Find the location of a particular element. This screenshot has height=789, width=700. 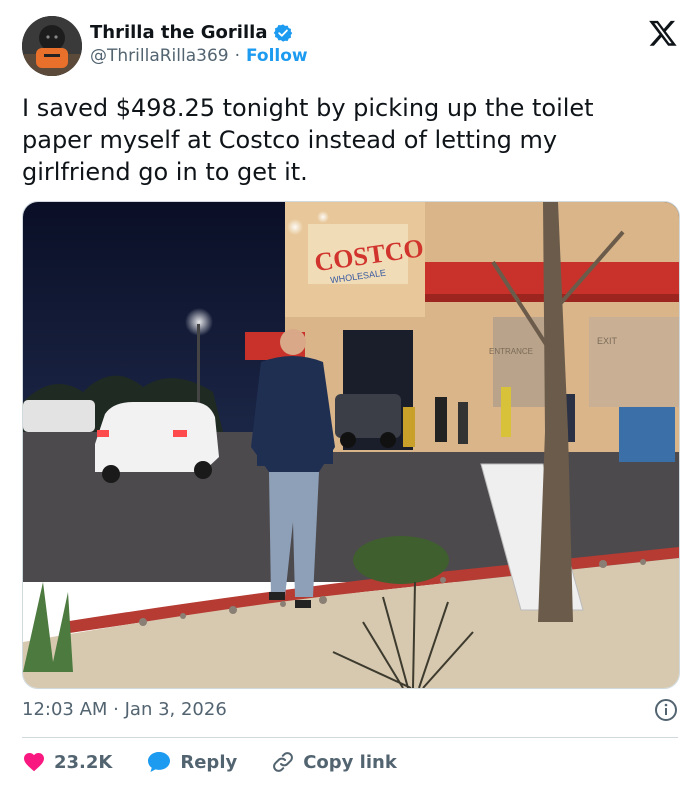

divider is located at coordinates (350, 737).